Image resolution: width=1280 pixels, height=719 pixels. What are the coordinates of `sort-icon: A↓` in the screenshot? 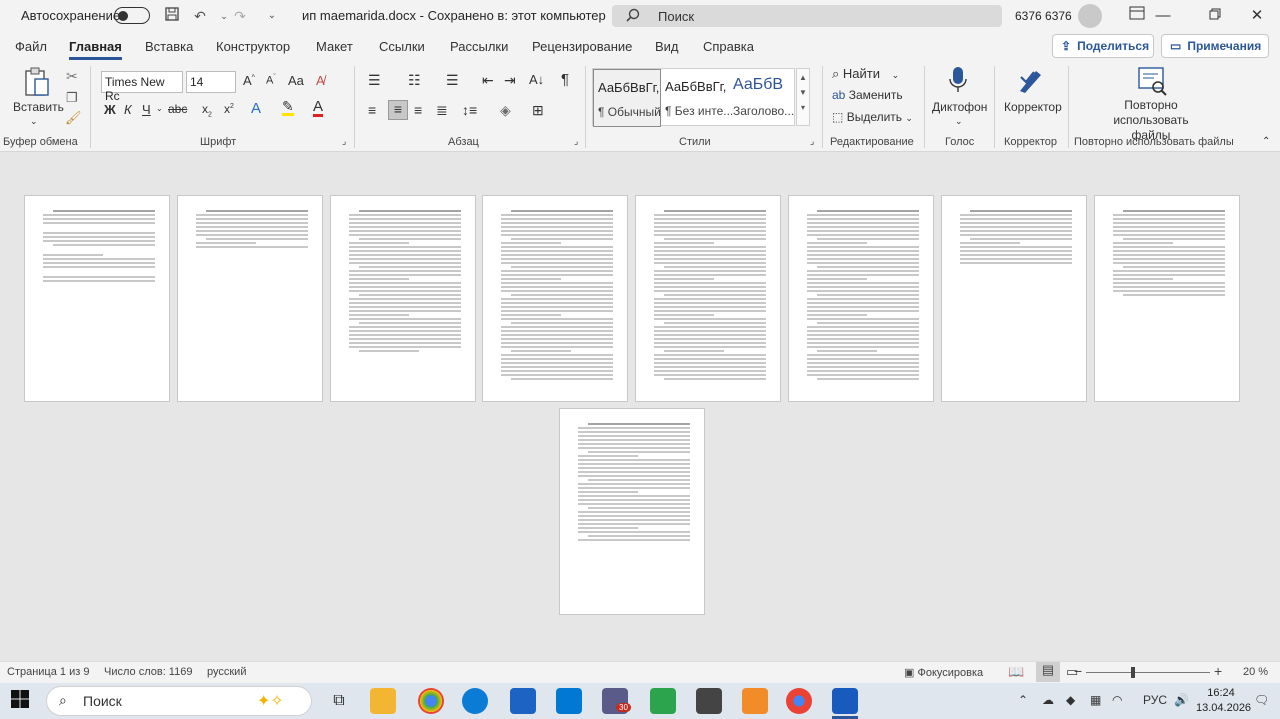 It's located at (536, 79).